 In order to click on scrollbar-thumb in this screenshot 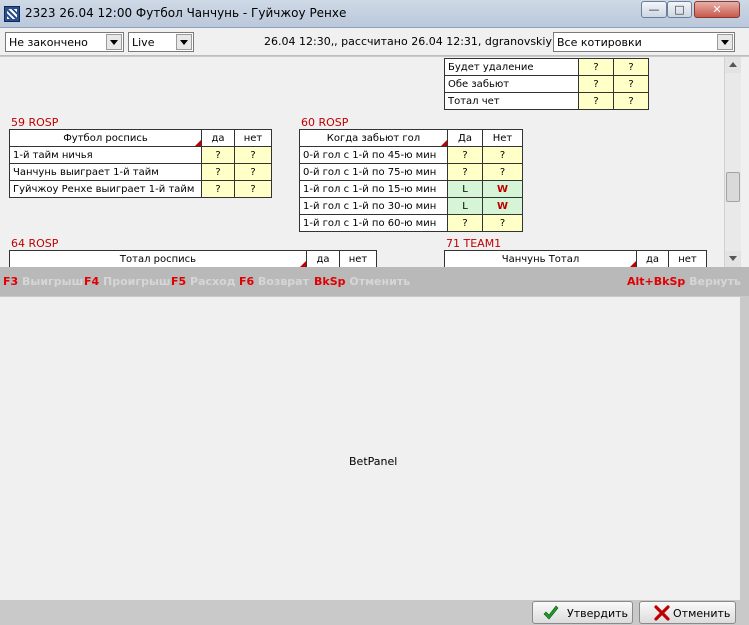, I will do `click(733, 187)`.